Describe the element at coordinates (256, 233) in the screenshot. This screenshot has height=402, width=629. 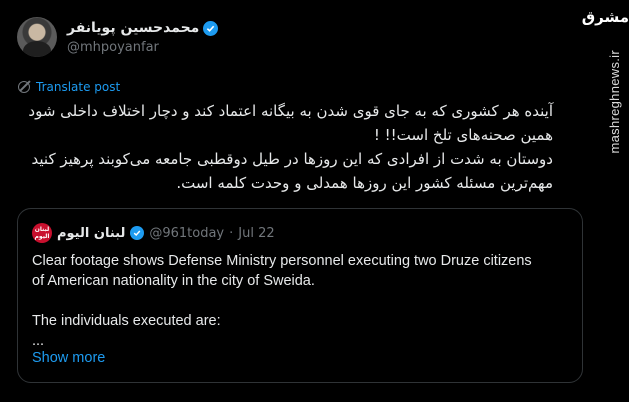
I see `quoted-date: Jul 22` at that location.